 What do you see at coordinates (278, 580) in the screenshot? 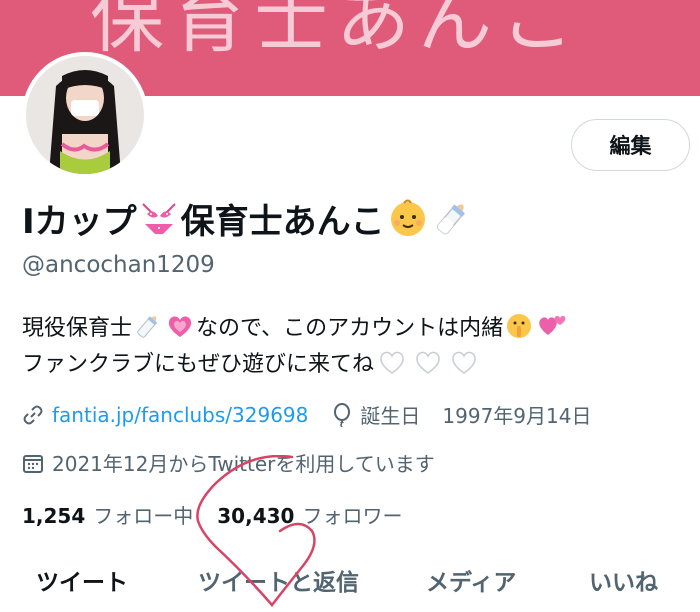
I see `tab-tweets-and-replies: ツイートと返信` at bounding box center [278, 580].